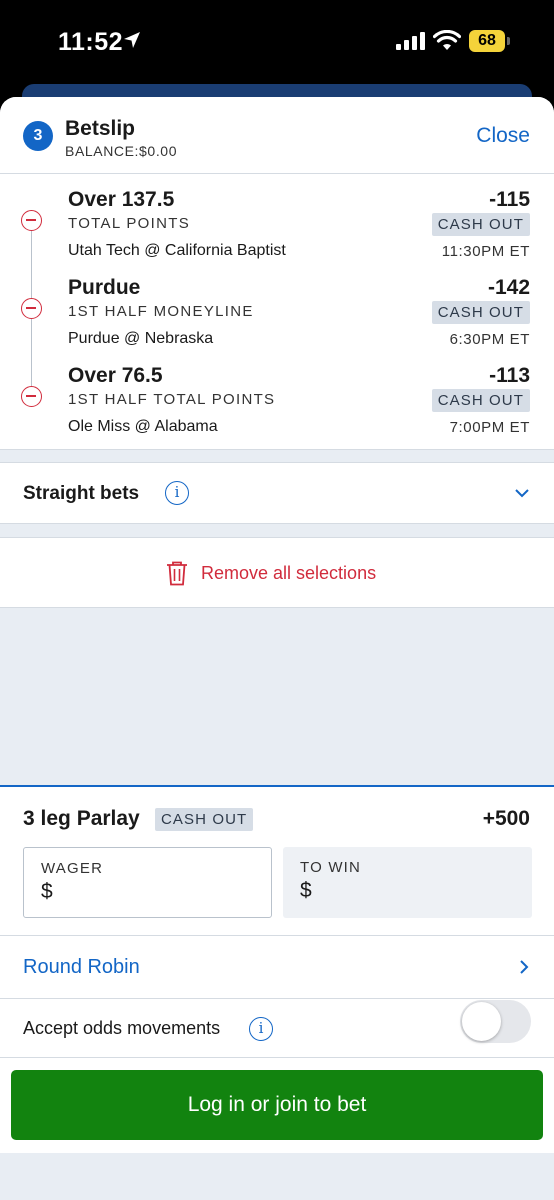 This screenshot has height=1200, width=554. Describe the element at coordinates (487, 41) in the screenshot. I see `battery-indicator: 68` at that location.